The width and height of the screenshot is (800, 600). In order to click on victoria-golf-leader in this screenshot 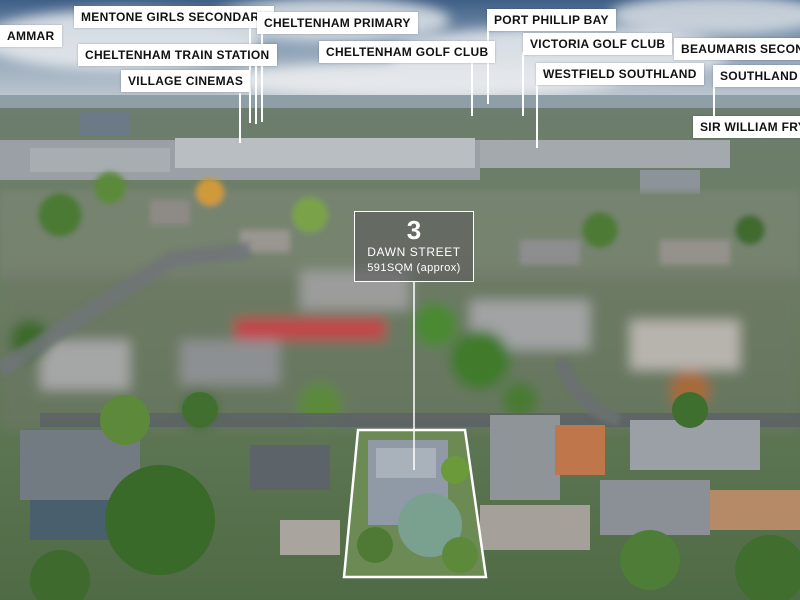, I will do `click(523, 84)`.